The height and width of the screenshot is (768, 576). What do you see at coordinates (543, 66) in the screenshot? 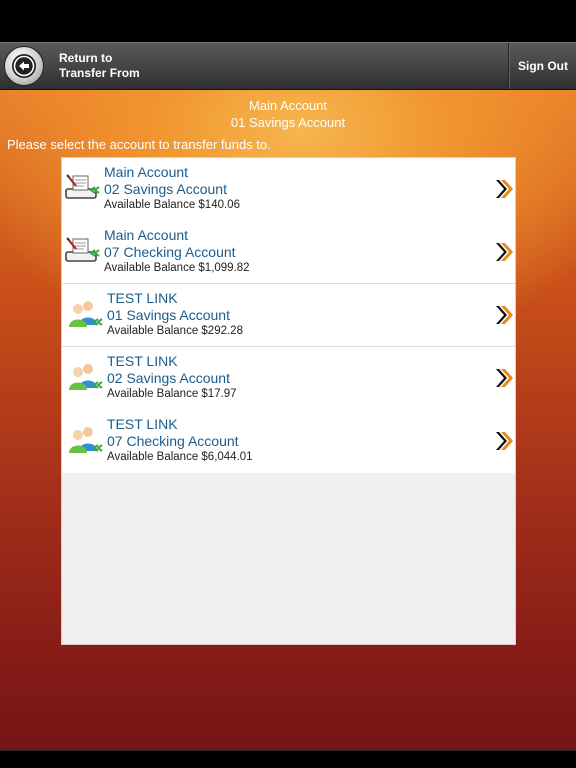
I see `sign-out-button: Sign Out` at bounding box center [543, 66].